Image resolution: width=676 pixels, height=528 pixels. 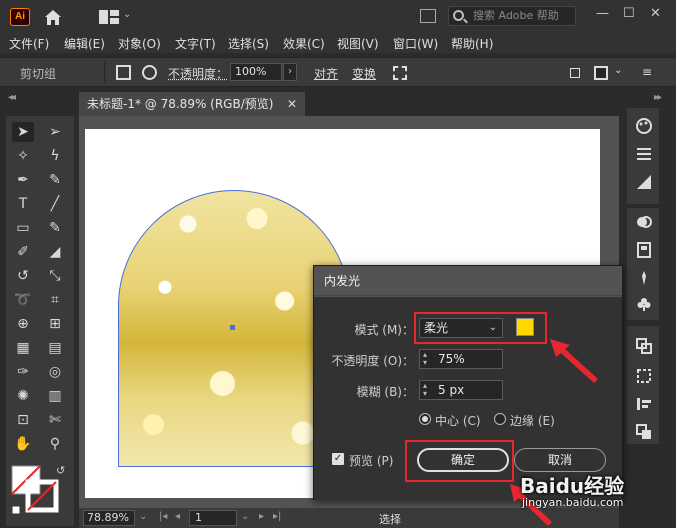 I want to click on control-bar: 剪切组 不透明度： 100% › 对齐 变换 ⌄ ≡, so click(x=338, y=72).